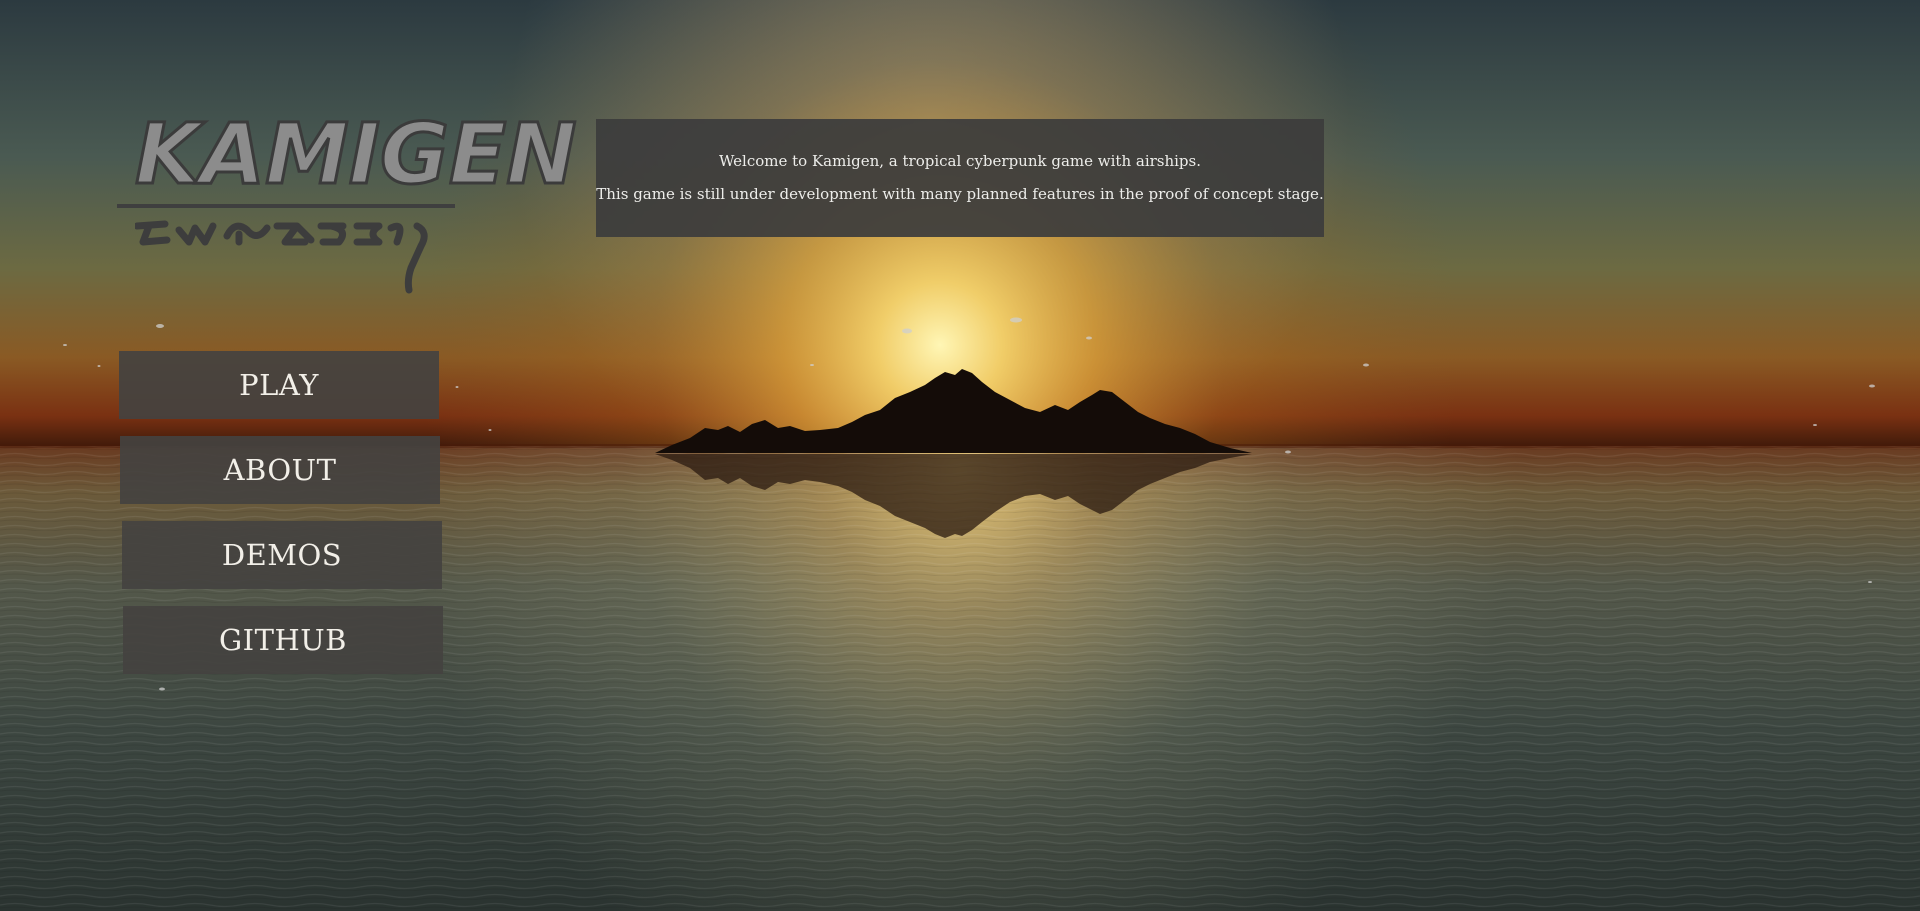 This screenshot has height=911, width=1920. I want to click on demos-button: DEMOS, so click(282, 555).